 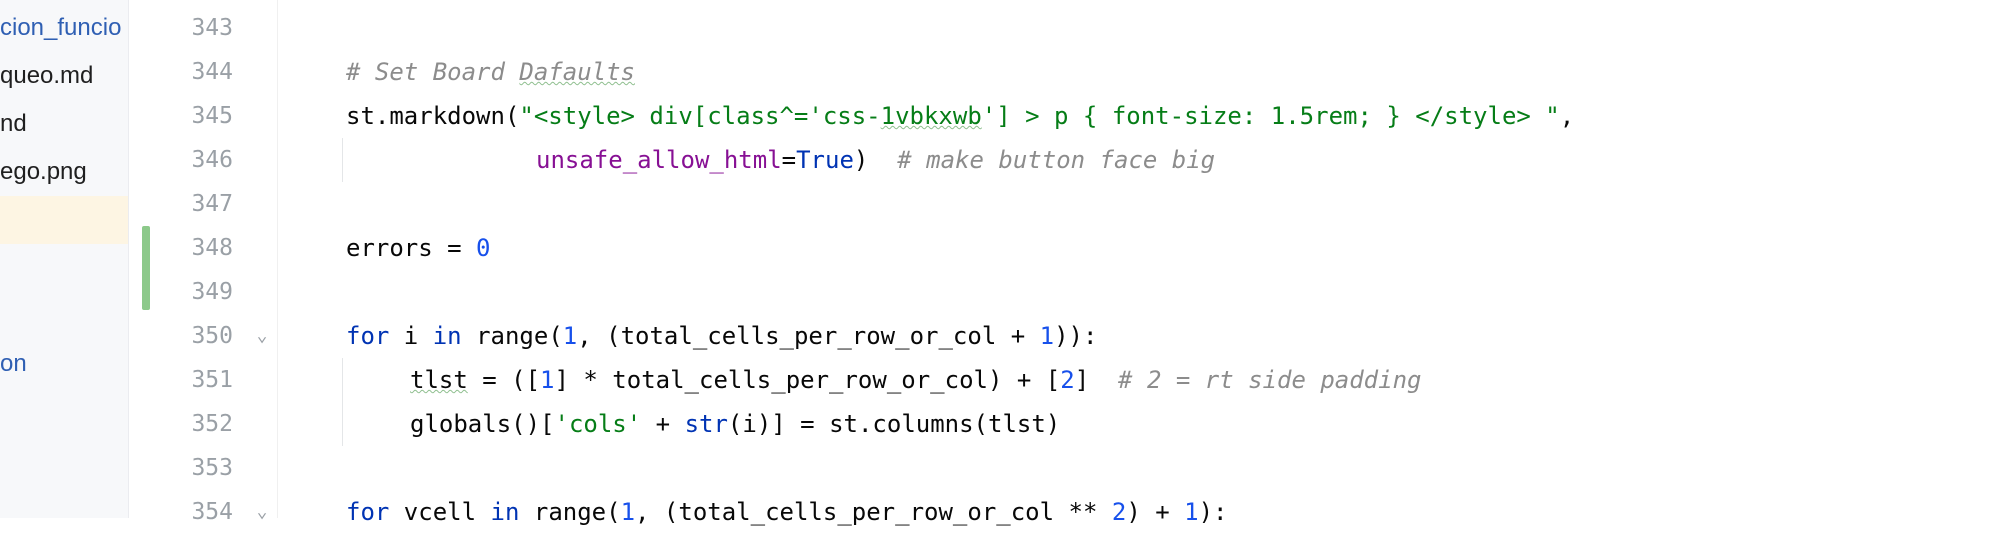 What do you see at coordinates (212, 512) in the screenshot?
I see `line-number: 354` at bounding box center [212, 512].